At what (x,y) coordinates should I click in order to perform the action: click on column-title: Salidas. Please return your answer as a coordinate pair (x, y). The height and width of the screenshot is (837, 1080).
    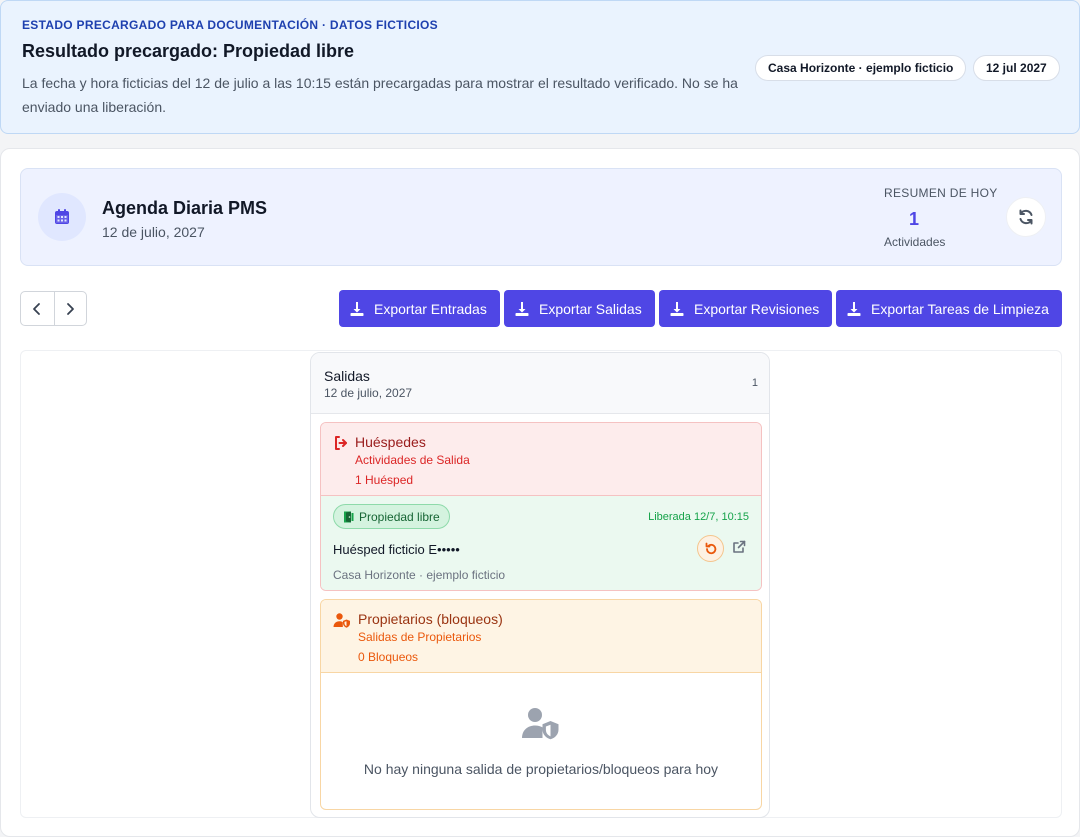
    Looking at the image, I should click on (347, 376).